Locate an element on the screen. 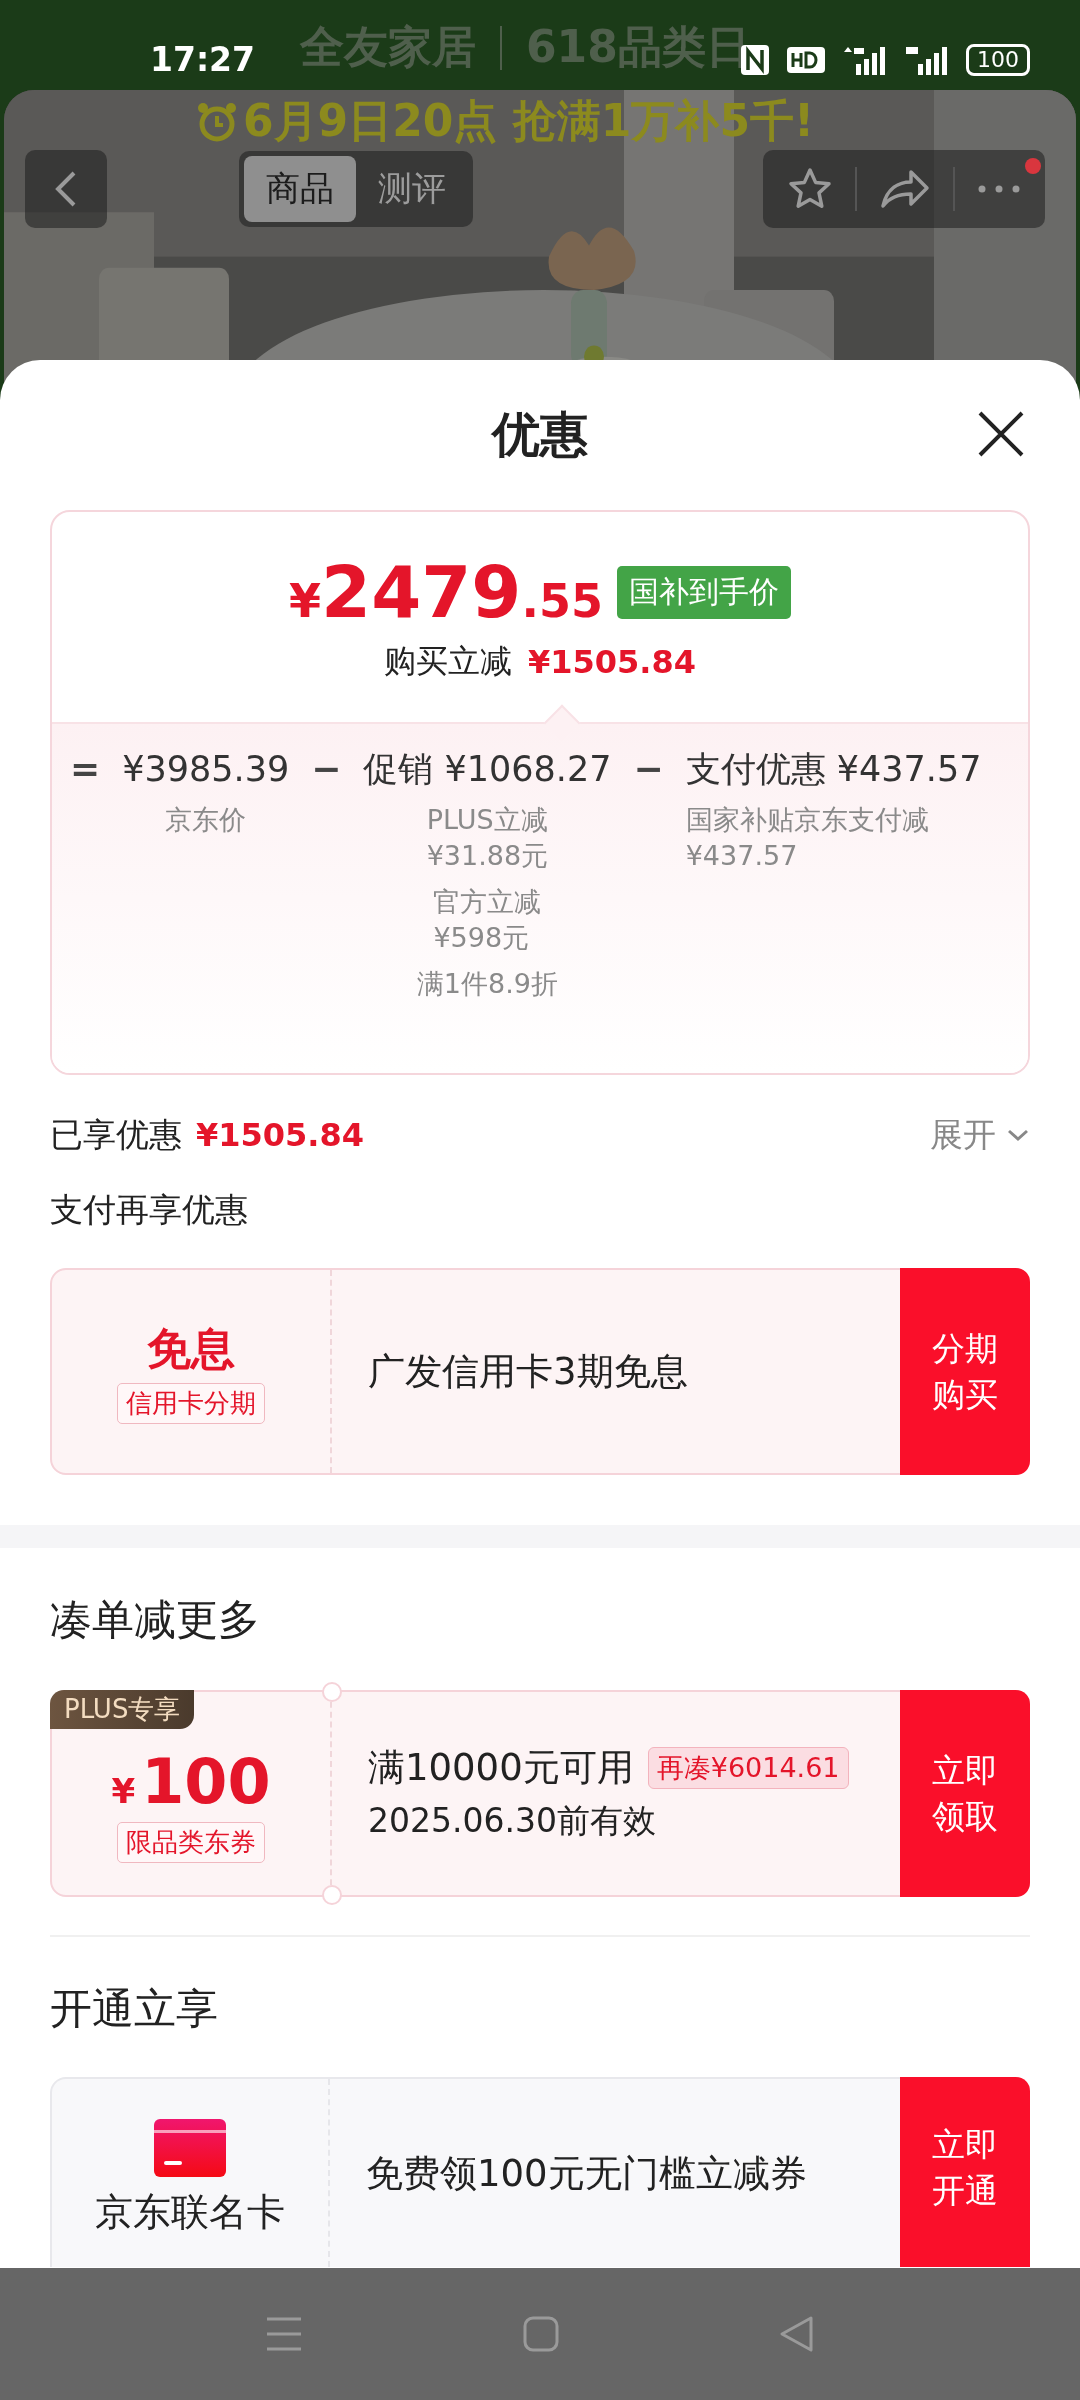  claim-button: 立即领取 is located at coordinates (965, 1793).